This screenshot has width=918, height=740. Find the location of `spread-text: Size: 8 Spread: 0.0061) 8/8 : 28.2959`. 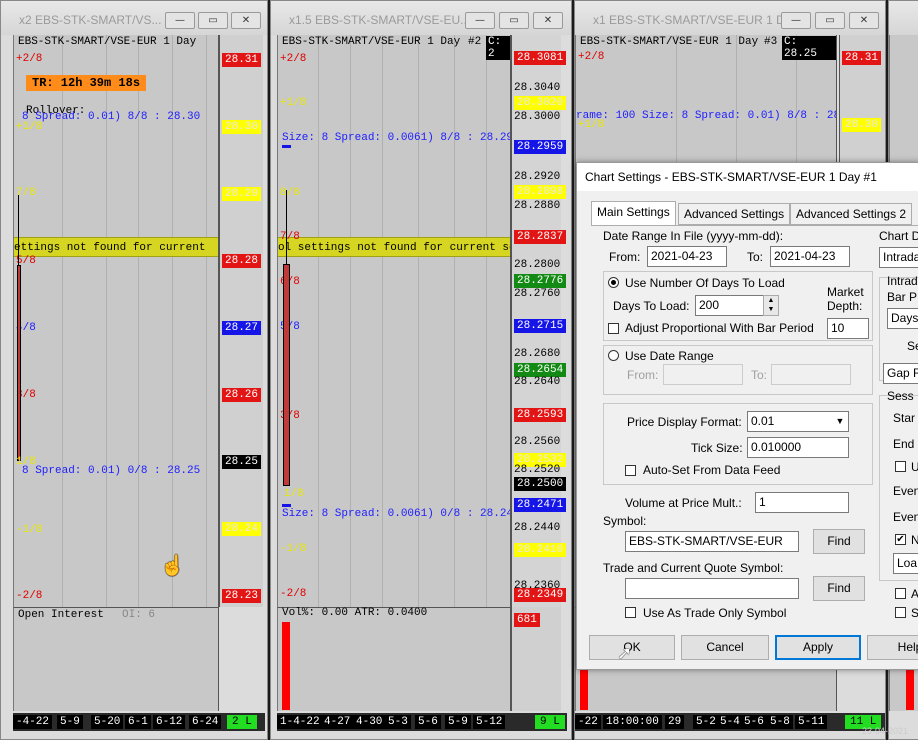

spread-text: Size: 8 Spread: 0.0061) 8/8 : 28.2959 is located at coordinates (396, 138).